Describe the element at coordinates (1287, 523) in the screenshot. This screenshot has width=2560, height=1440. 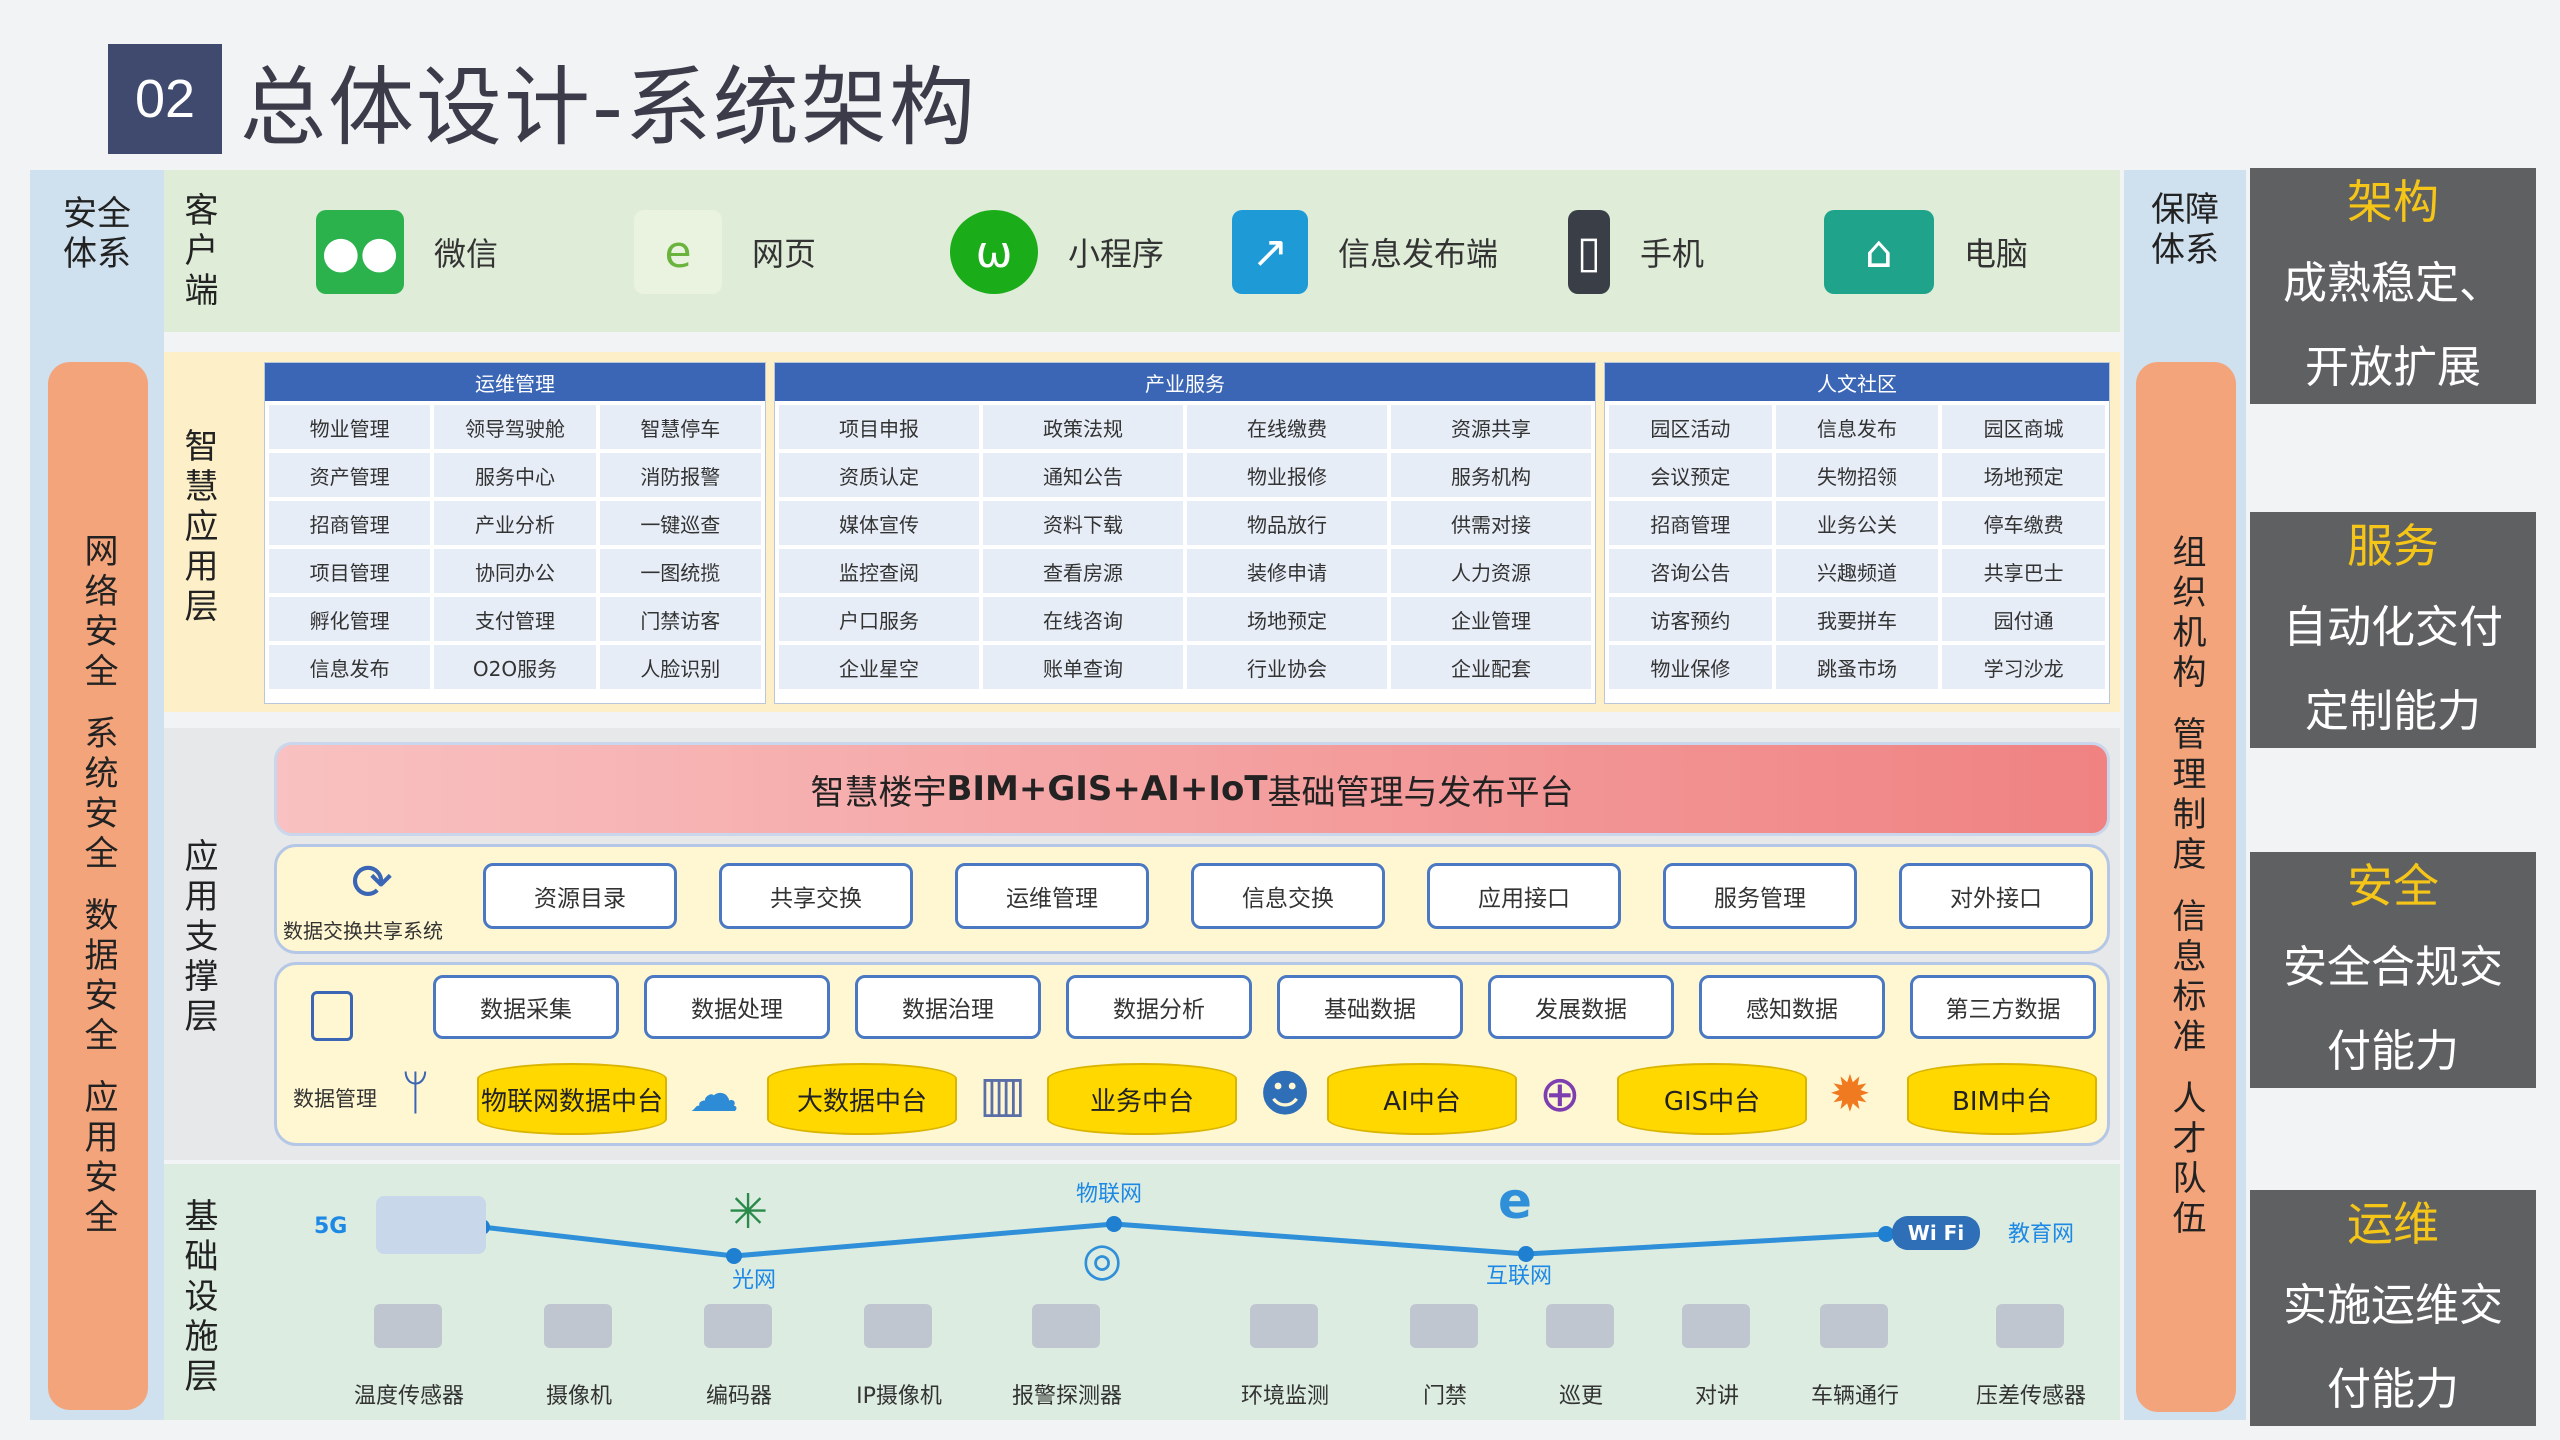
I see `app-cell: 物品放行` at that location.